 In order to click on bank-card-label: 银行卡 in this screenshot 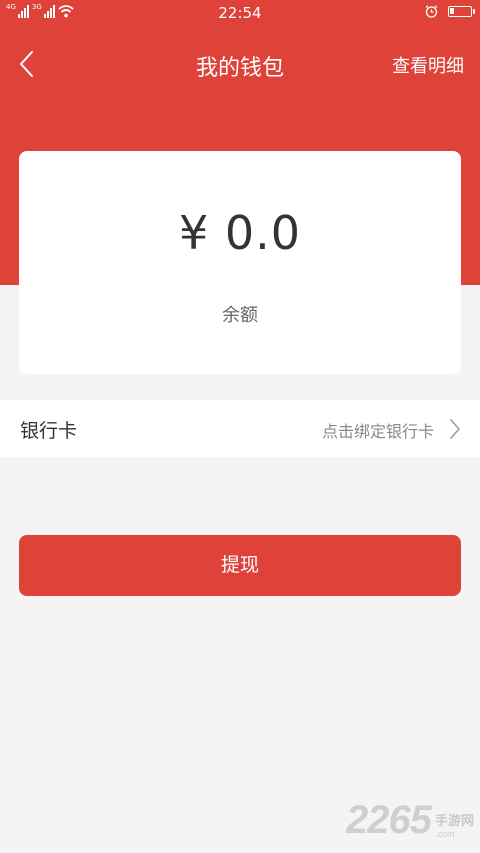, I will do `click(49, 431)`.